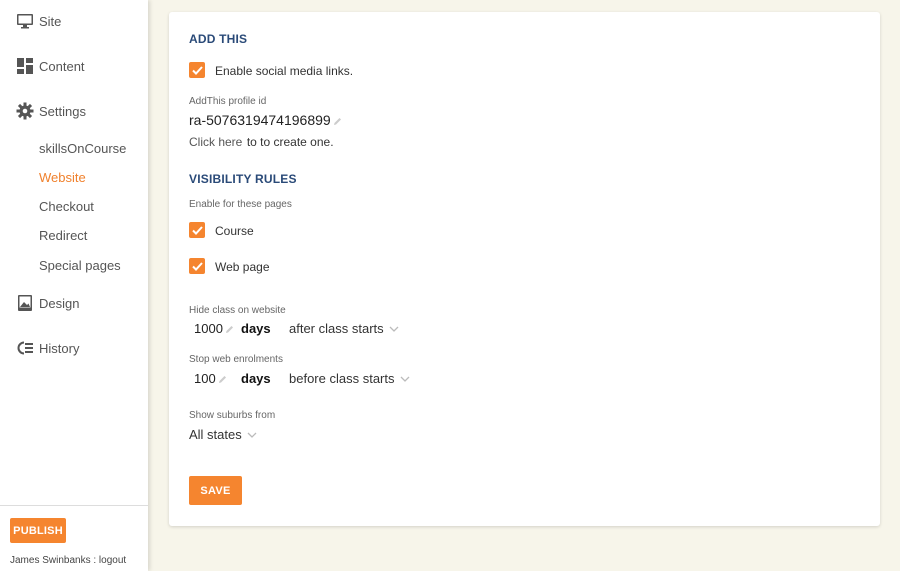  I want to click on suburbs-value: All states, so click(215, 434).